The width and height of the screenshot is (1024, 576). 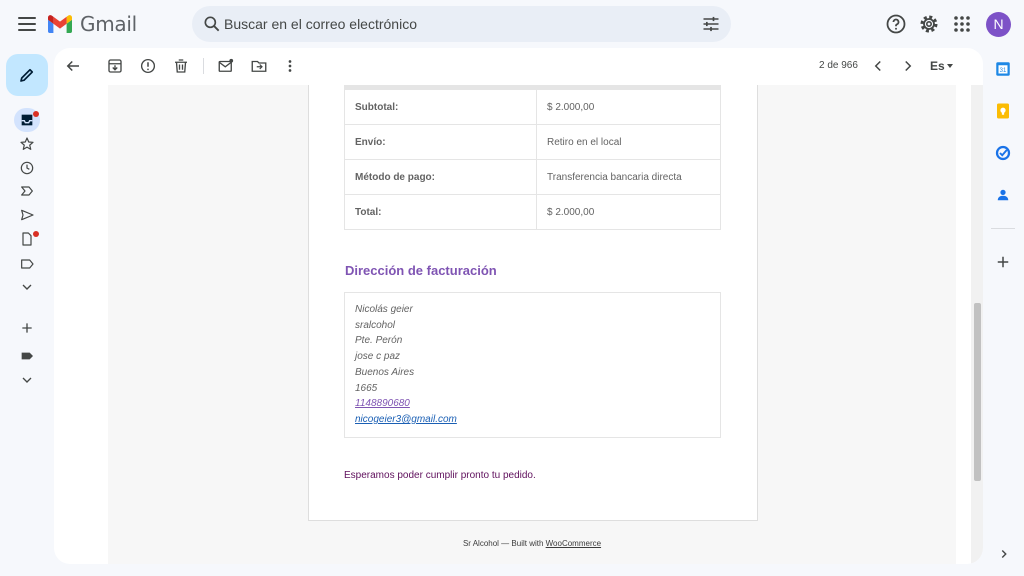 I want to click on nav-snoozed, so click(x=27, y=168).